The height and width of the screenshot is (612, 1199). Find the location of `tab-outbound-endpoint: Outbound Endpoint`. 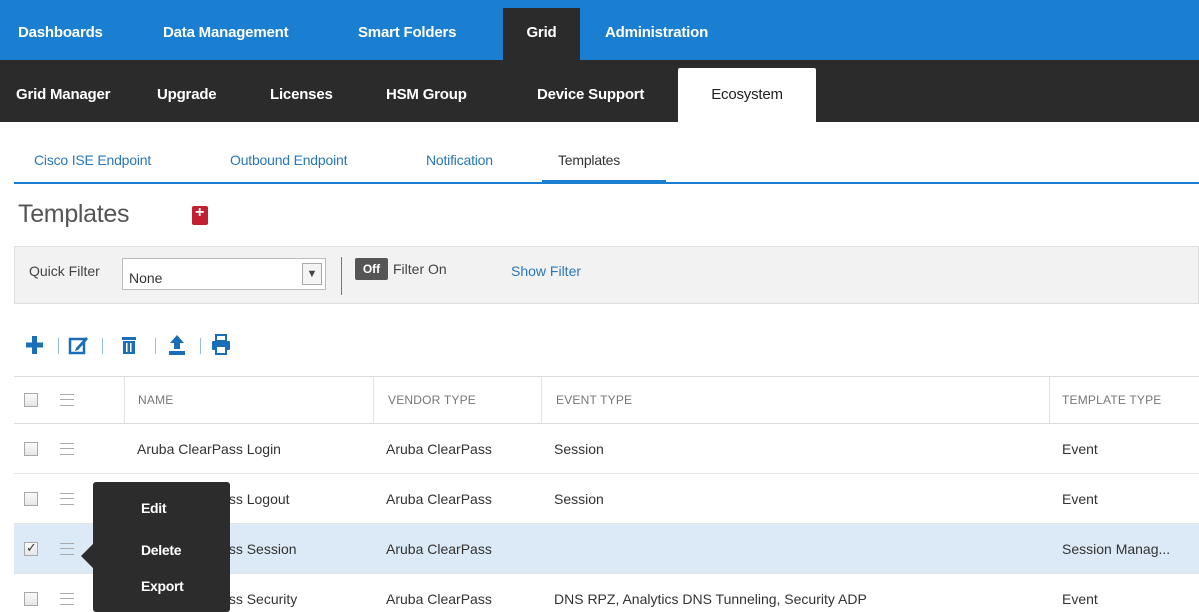

tab-outbound-endpoint: Outbound Endpoint is located at coordinates (288, 160).